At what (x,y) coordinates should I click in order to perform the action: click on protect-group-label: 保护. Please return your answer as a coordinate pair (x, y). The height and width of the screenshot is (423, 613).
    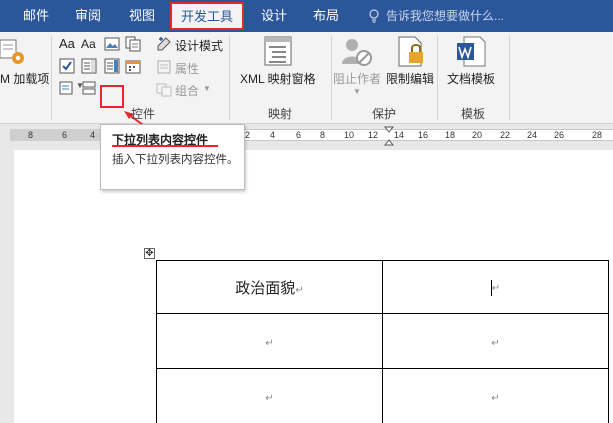
    Looking at the image, I should click on (383, 114).